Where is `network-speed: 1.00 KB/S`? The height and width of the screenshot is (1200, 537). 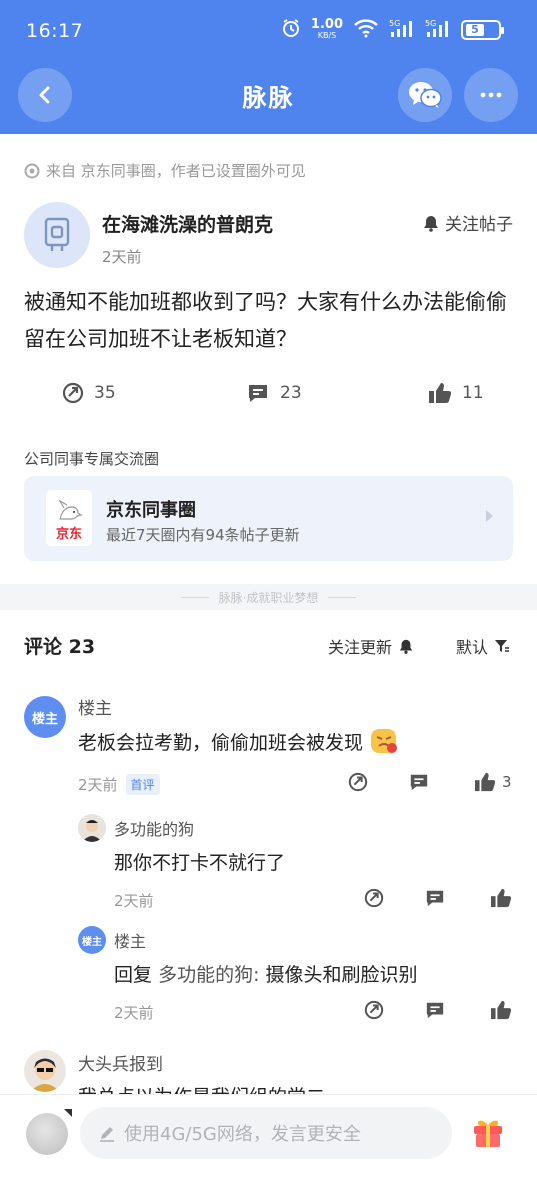
network-speed: 1.00 KB/S is located at coordinates (326, 28).